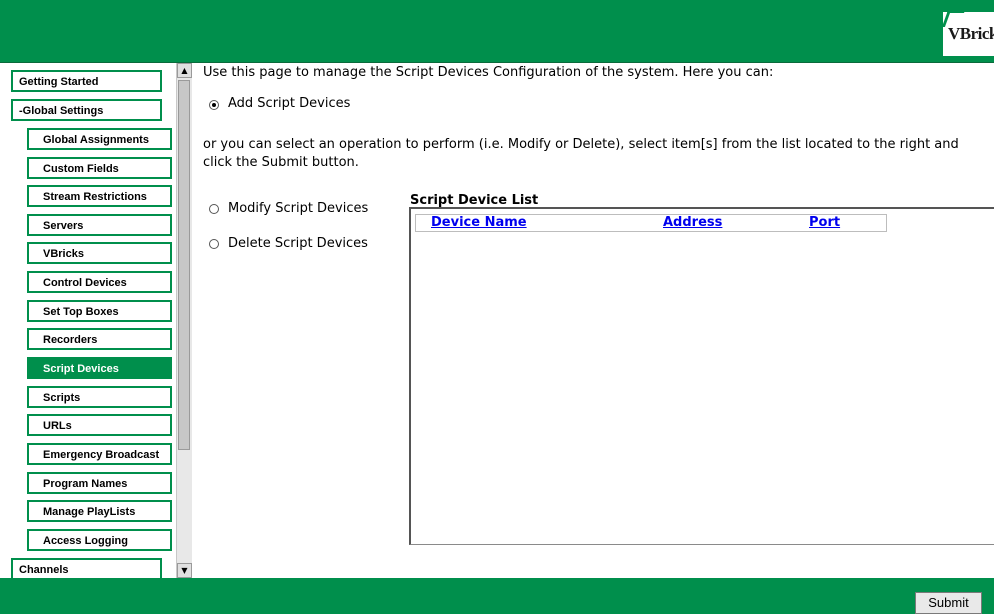  I want to click on sidebar-item-custom-fields: Custom Fields, so click(99, 168).